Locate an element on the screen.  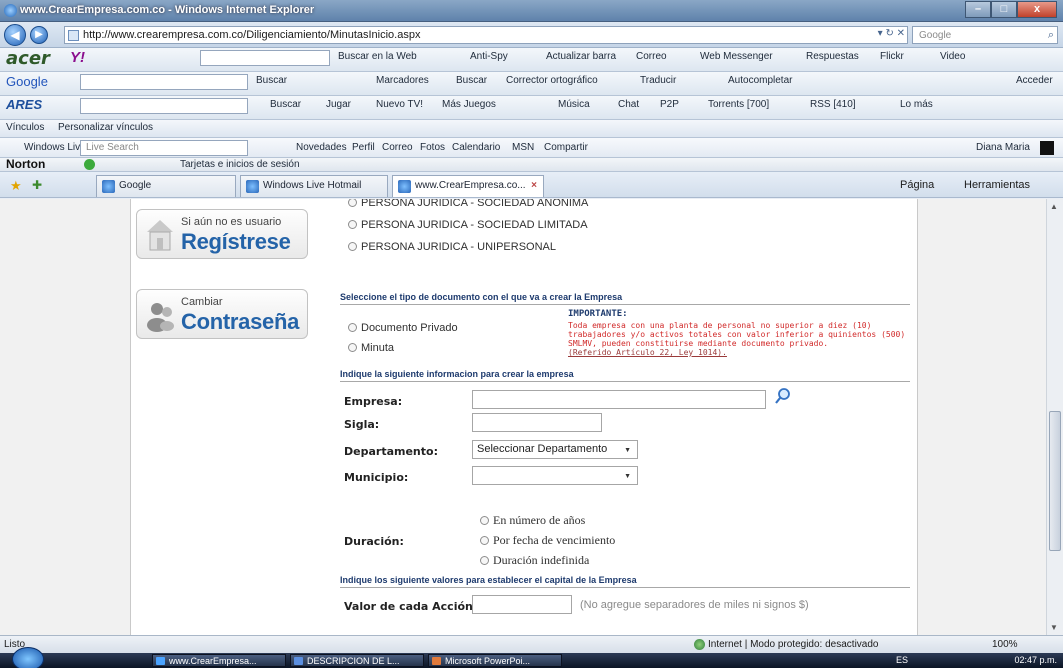
scroll-thumb is located at coordinates (1055, 481).